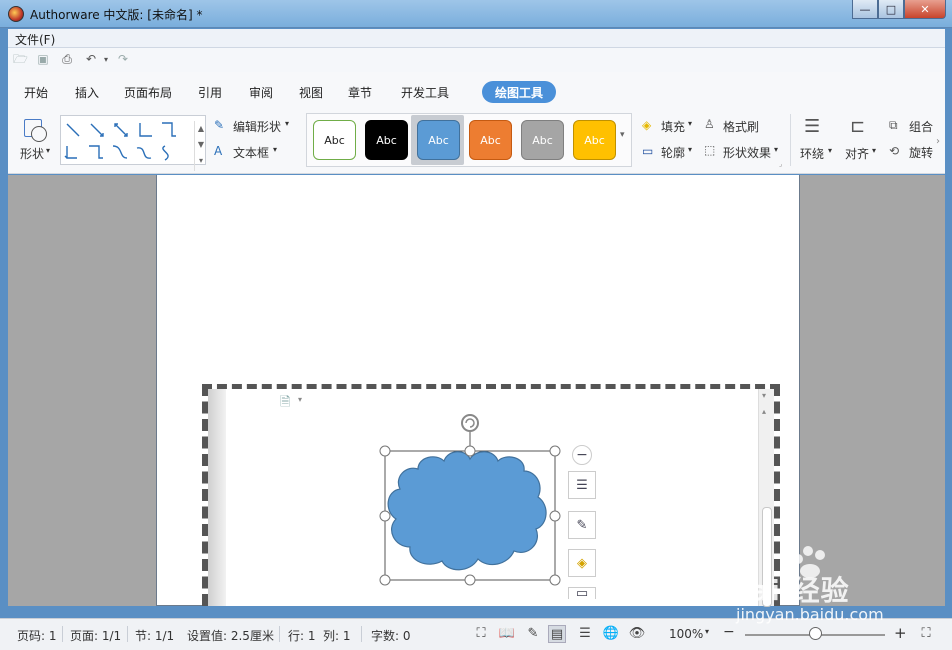 This screenshot has width=952, height=650. What do you see at coordinates (926, 634) in the screenshot?
I see `fit-page-icon: ⛶` at bounding box center [926, 634].